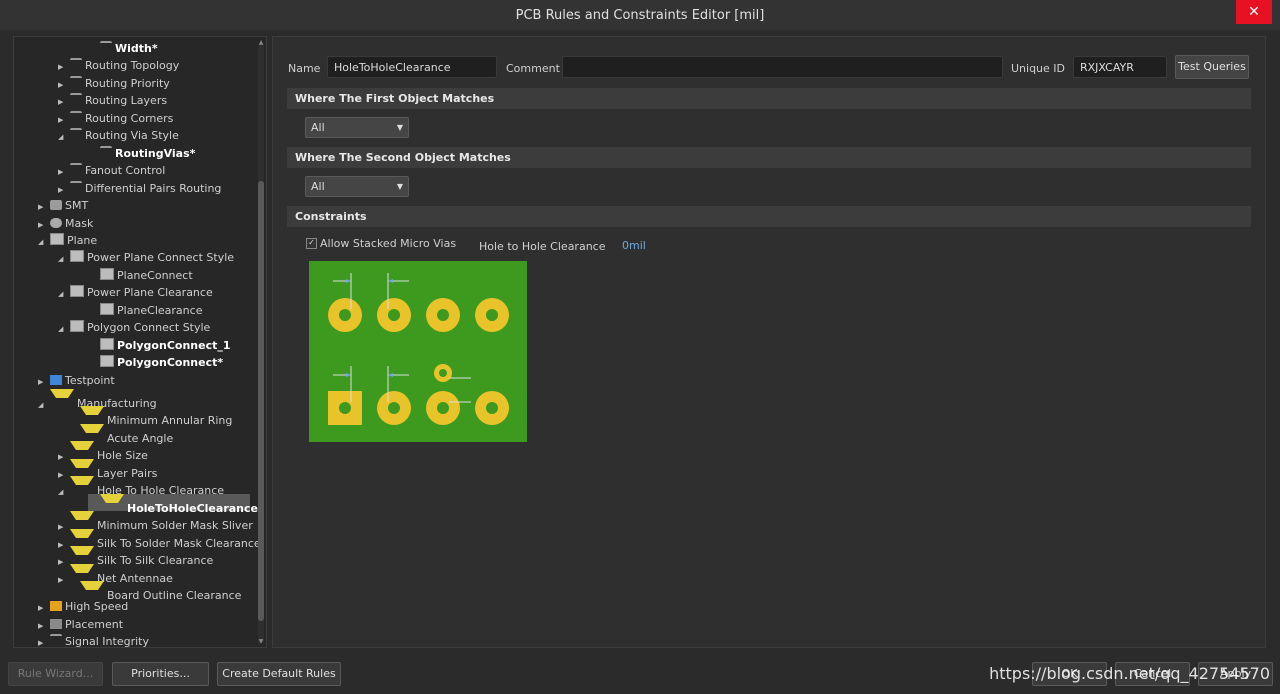  Describe the element at coordinates (150, 416) in the screenshot. I see `tree-item: Minimum Annular Ring` at that location.